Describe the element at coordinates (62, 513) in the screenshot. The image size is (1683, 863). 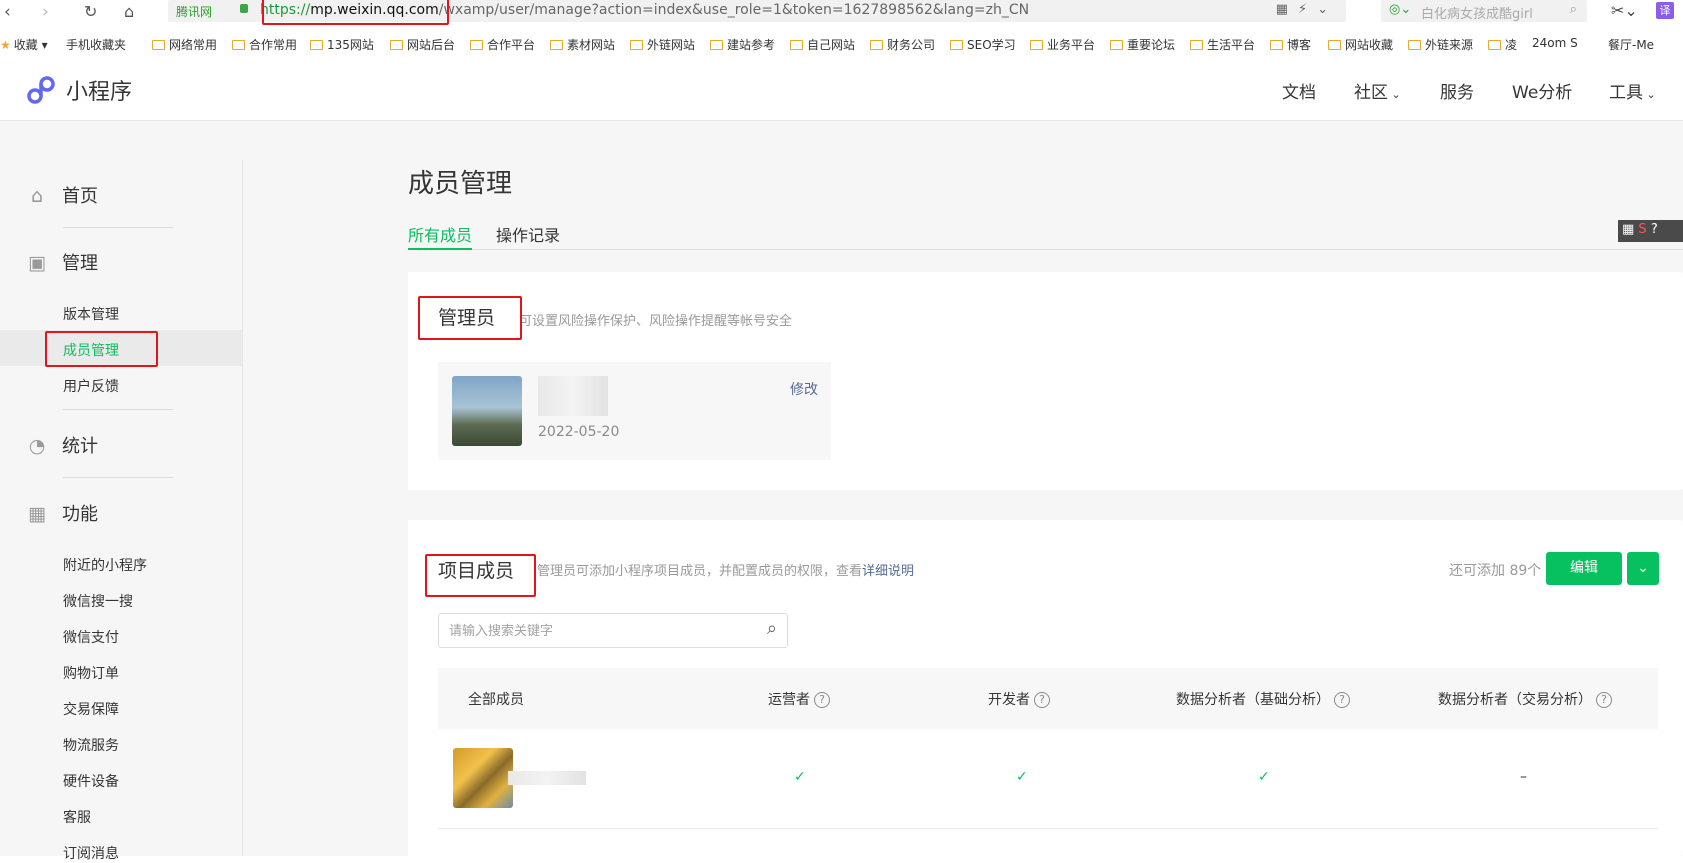
I see `sidebar-section-features: ▦ 功能` at that location.